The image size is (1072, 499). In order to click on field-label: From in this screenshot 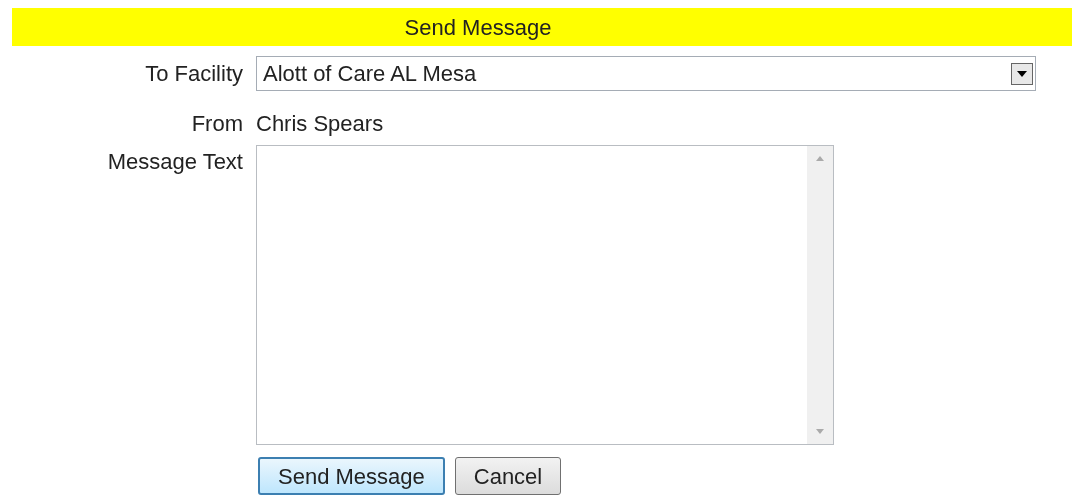, I will do `click(217, 123)`.